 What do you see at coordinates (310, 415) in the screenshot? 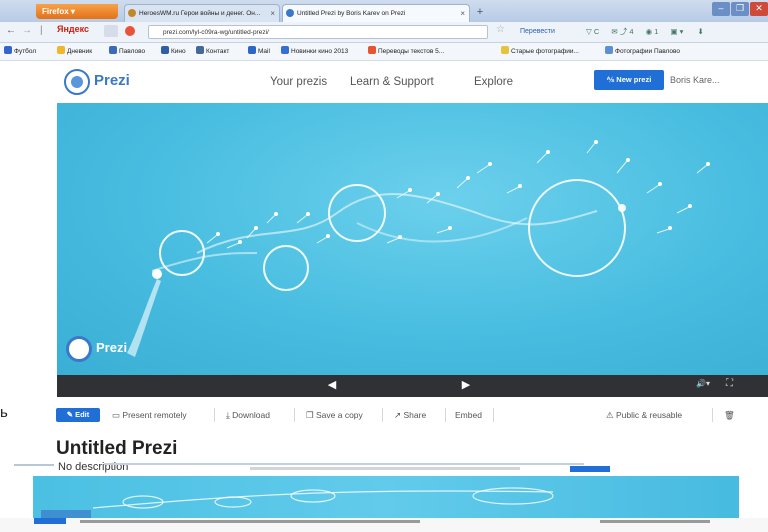
I see `copy-icon: ❐` at bounding box center [310, 415].